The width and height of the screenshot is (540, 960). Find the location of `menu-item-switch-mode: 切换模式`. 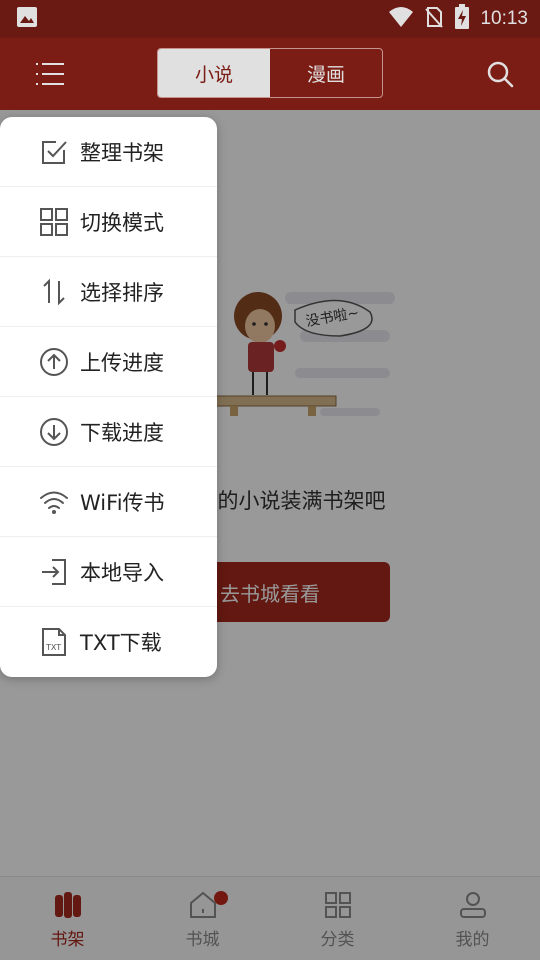

menu-item-switch-mode: 切换模式 is located at coordinates (108, 222).